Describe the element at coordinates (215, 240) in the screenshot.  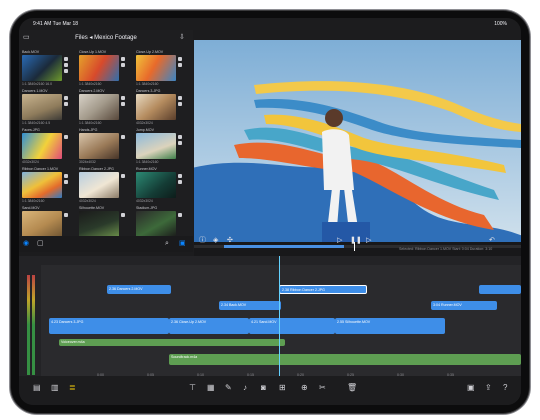
I see `shield-icon: ◈` at that location.